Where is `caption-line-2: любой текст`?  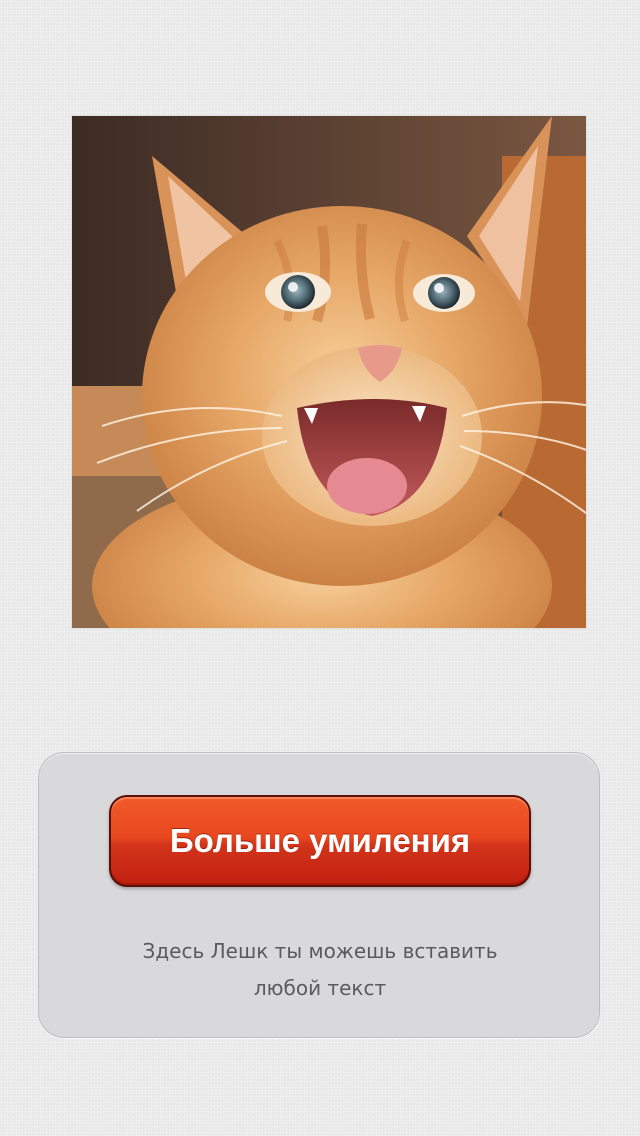 caption-line-2: любой текст is located at coordinates (320, 988).